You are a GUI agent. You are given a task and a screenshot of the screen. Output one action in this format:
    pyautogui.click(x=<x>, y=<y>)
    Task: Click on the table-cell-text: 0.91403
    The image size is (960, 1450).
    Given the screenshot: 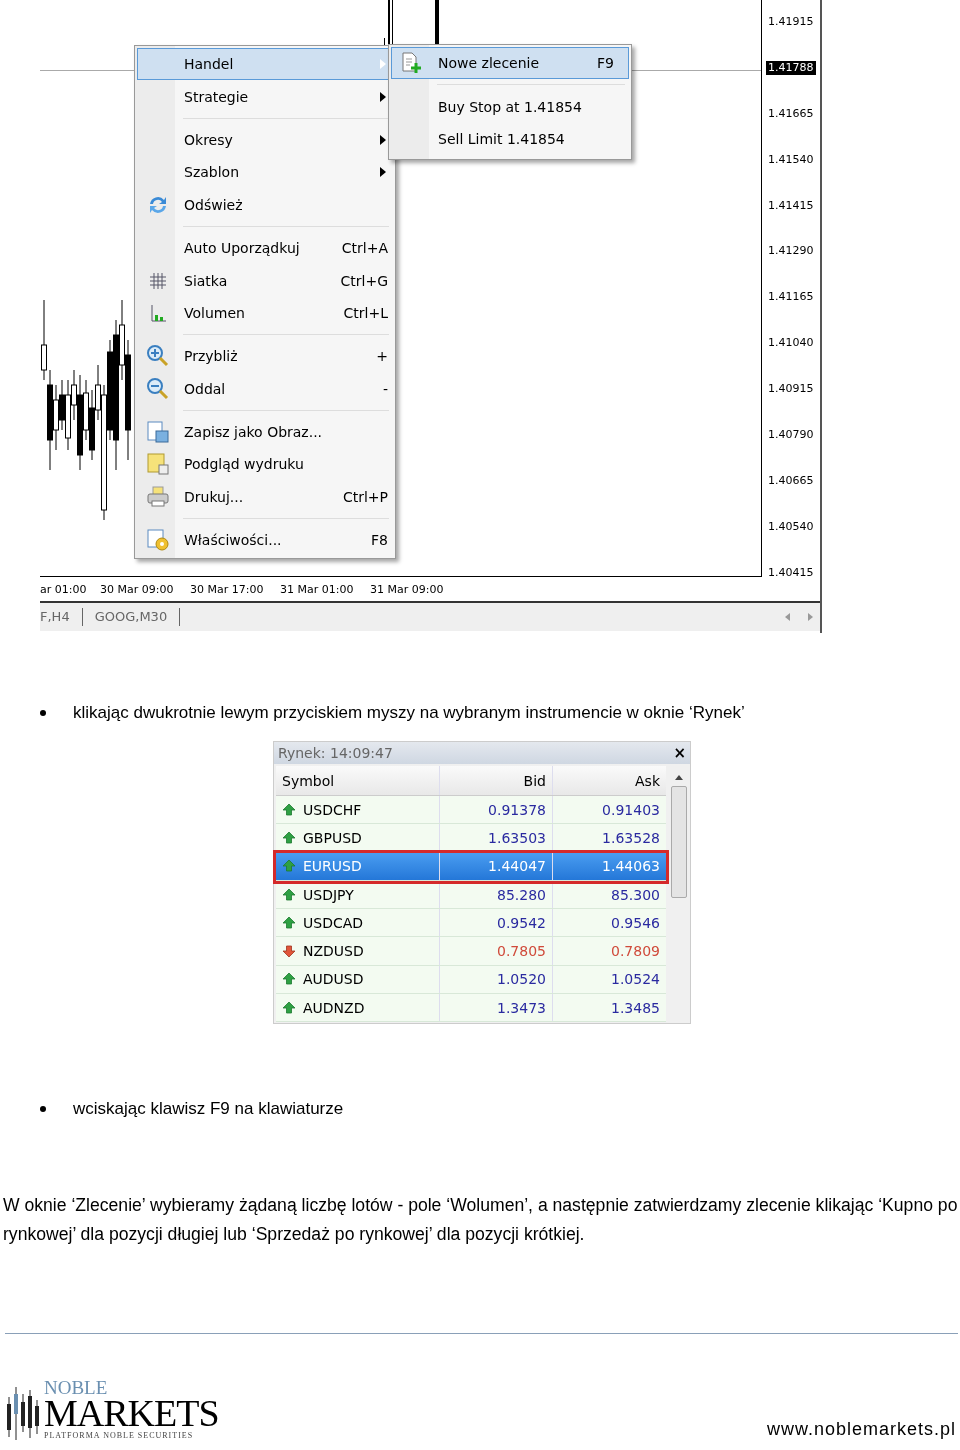 What is the action you would take?
    pyautogui.click(x=631, y=810)
    